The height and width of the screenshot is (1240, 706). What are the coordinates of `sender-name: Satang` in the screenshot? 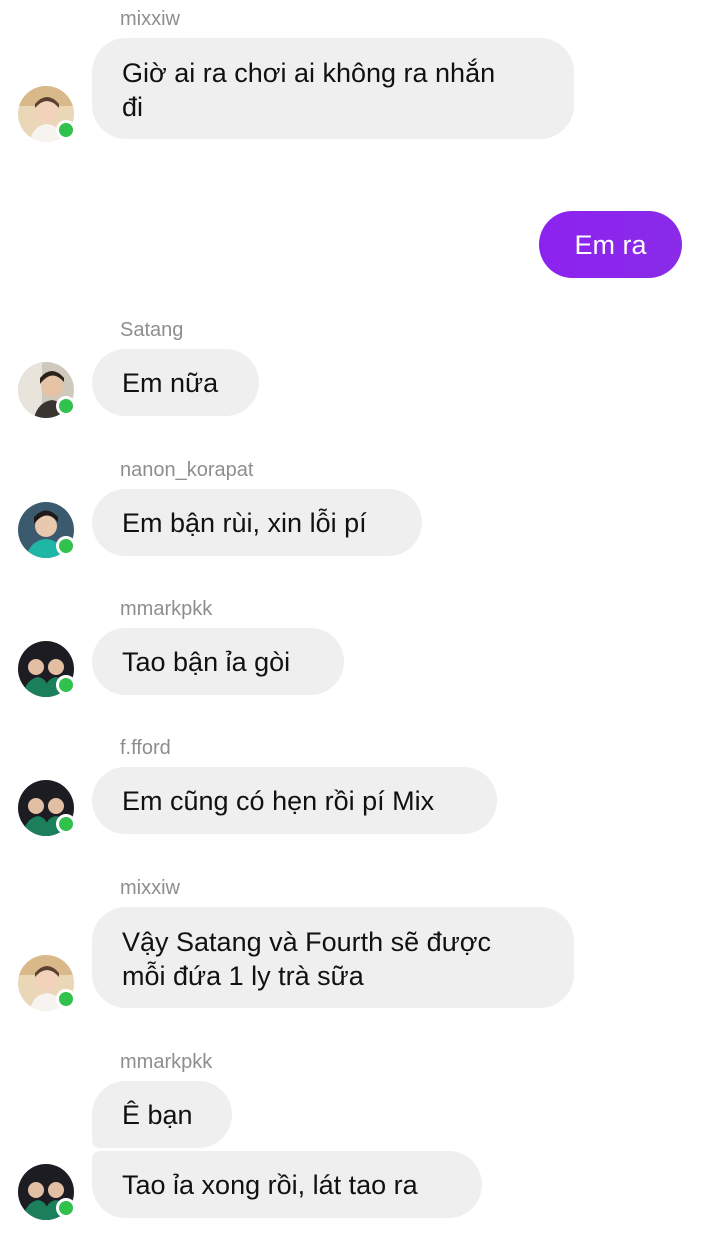 It's located at (152, 330).